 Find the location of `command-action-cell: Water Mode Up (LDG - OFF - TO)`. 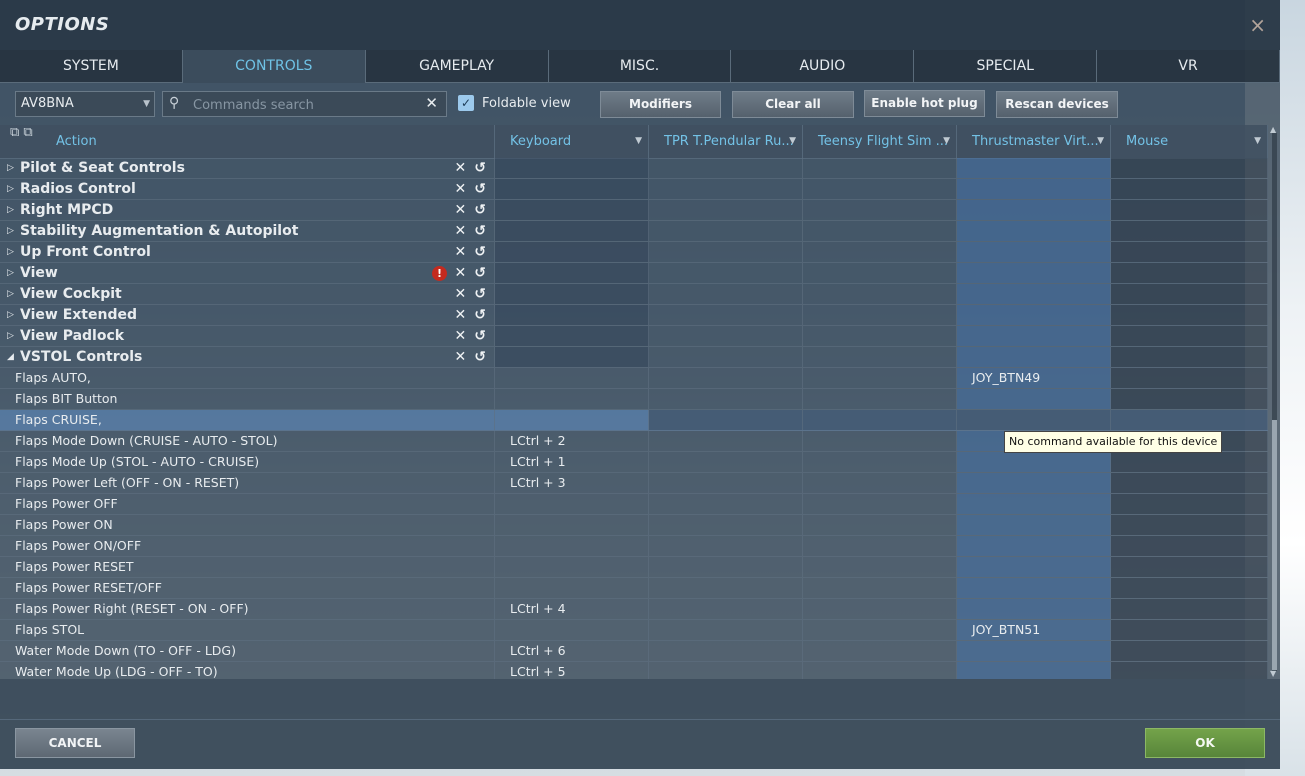

command-action-cell: Water Mode Up (LDG - OFF - TO) is located at coordinates (247, 670).